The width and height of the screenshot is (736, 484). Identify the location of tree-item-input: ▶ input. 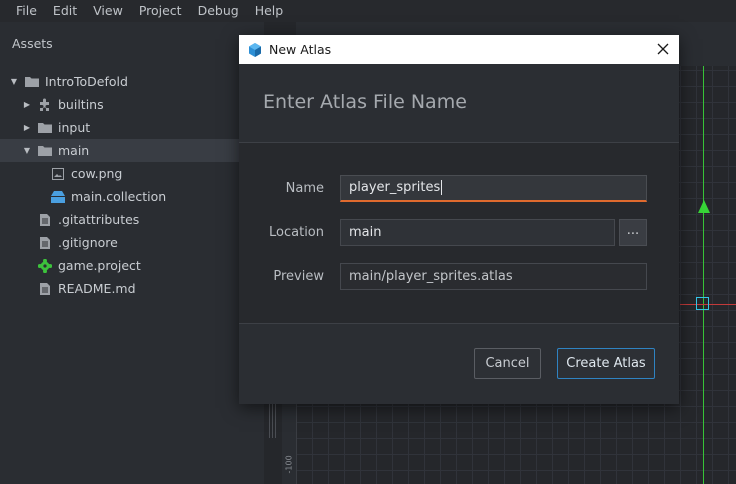
(132, 127).